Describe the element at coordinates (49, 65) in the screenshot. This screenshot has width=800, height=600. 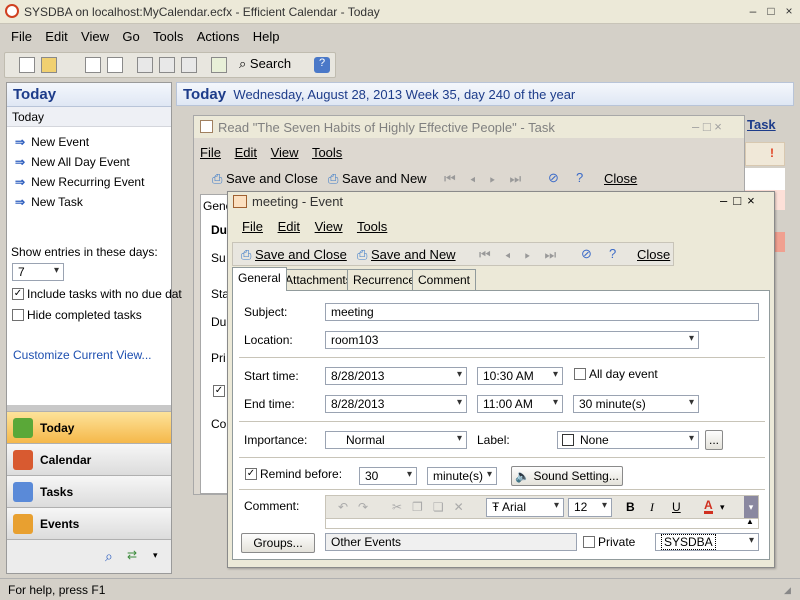
I see `open-folder-icon` at that location.